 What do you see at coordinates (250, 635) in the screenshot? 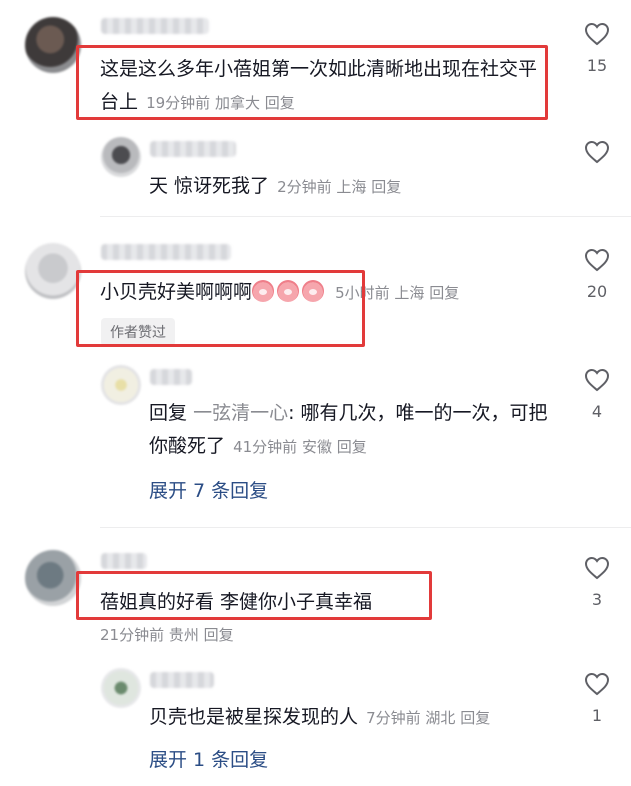
I see `comment-meta: 21分钟前 贵州 回复` at bounding box center [250, 635].